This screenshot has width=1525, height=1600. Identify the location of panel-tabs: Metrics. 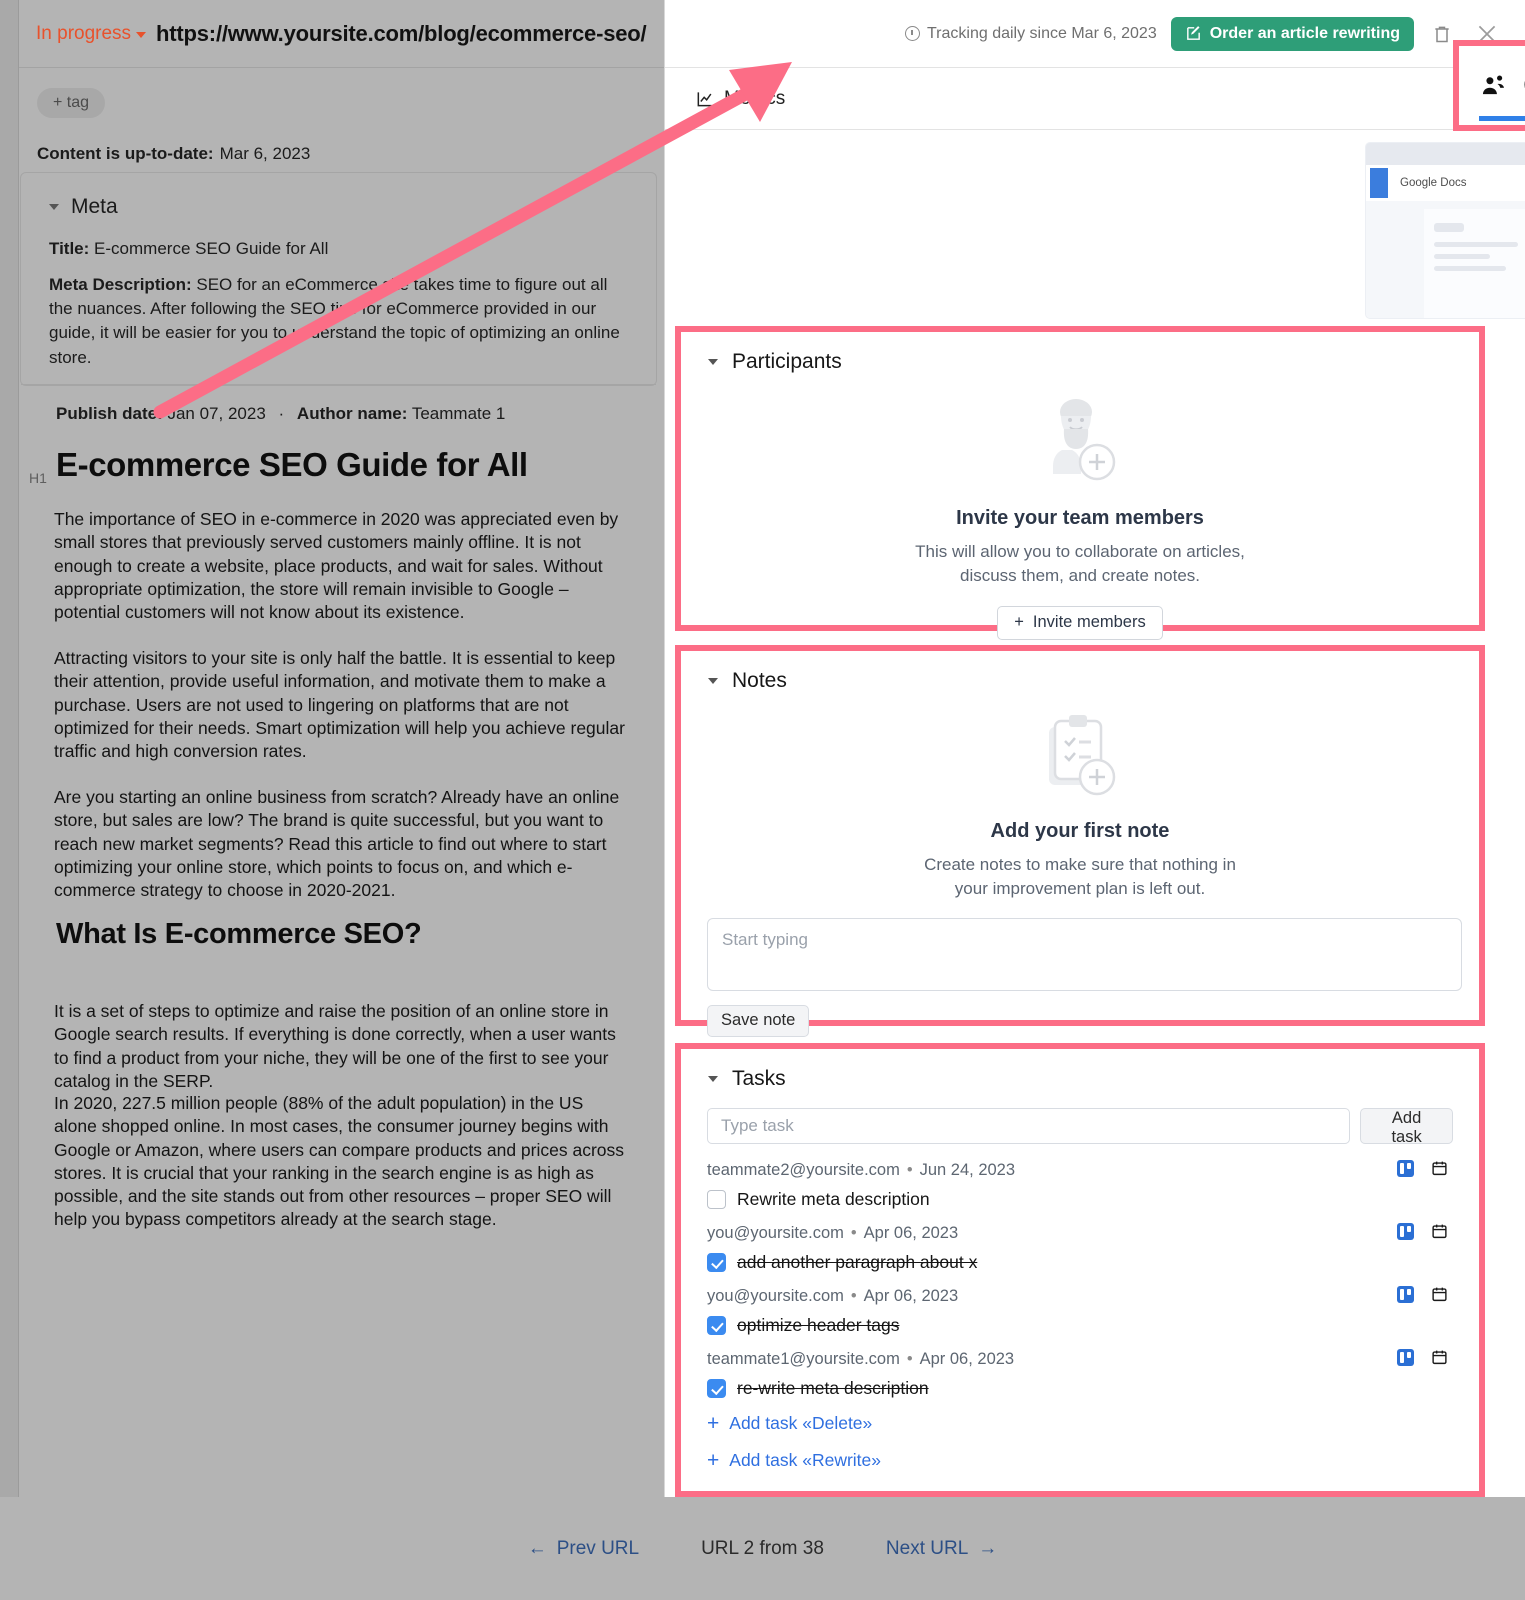
(1095, 99).